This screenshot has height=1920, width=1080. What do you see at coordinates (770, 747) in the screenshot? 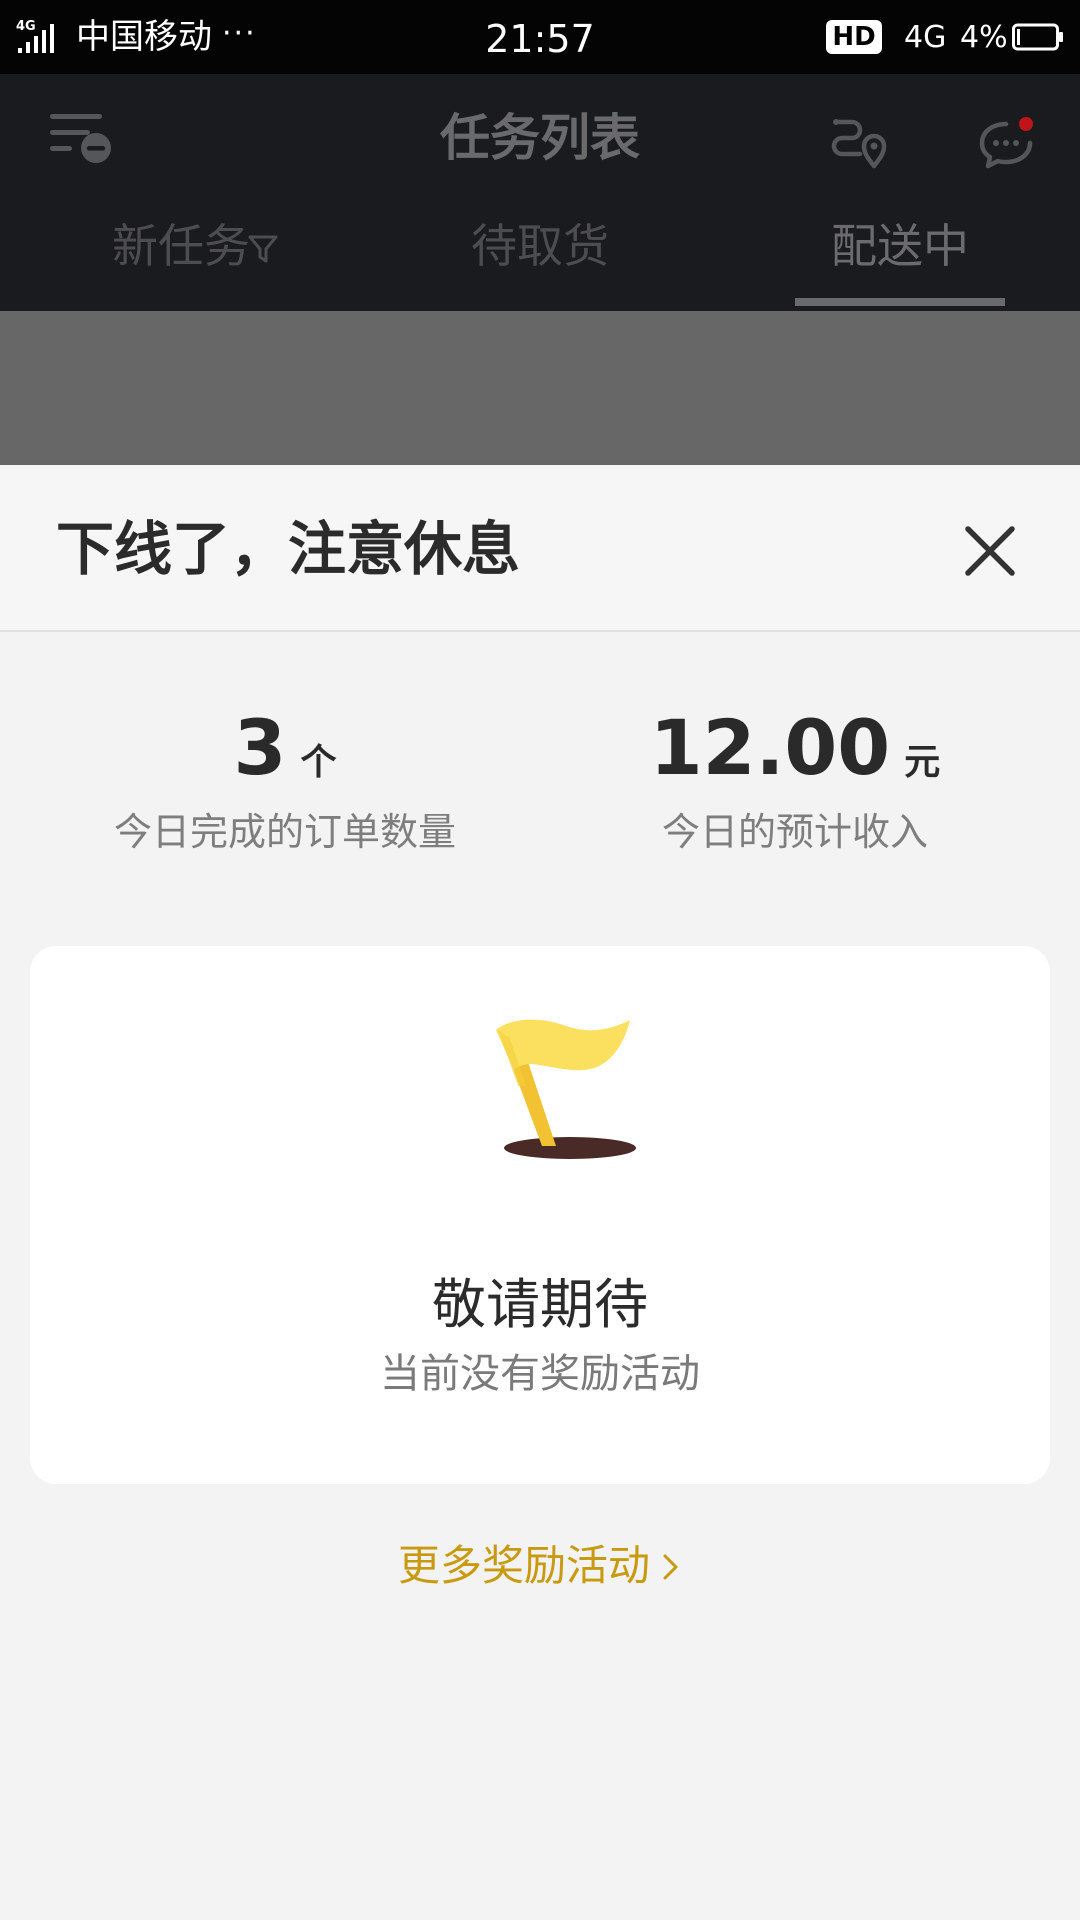
I see `income-amount: 12.00` at bounding box center [770, 747].